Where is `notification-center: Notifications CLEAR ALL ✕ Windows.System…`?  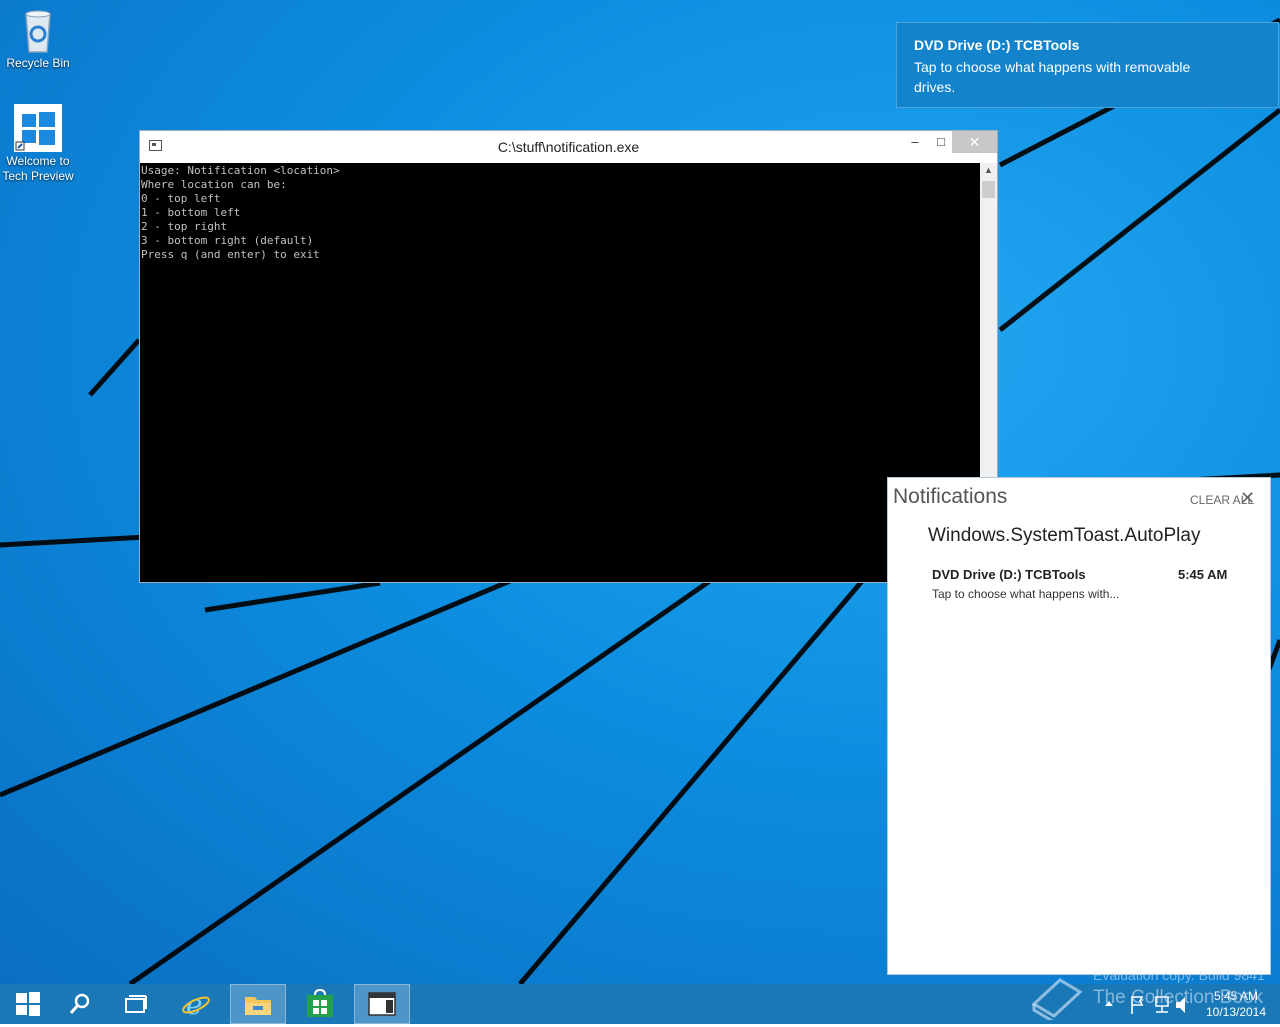 notification-center: Notifications CLEAR ALL ✕ Windows.System… is located at coordinates (1079, 726).